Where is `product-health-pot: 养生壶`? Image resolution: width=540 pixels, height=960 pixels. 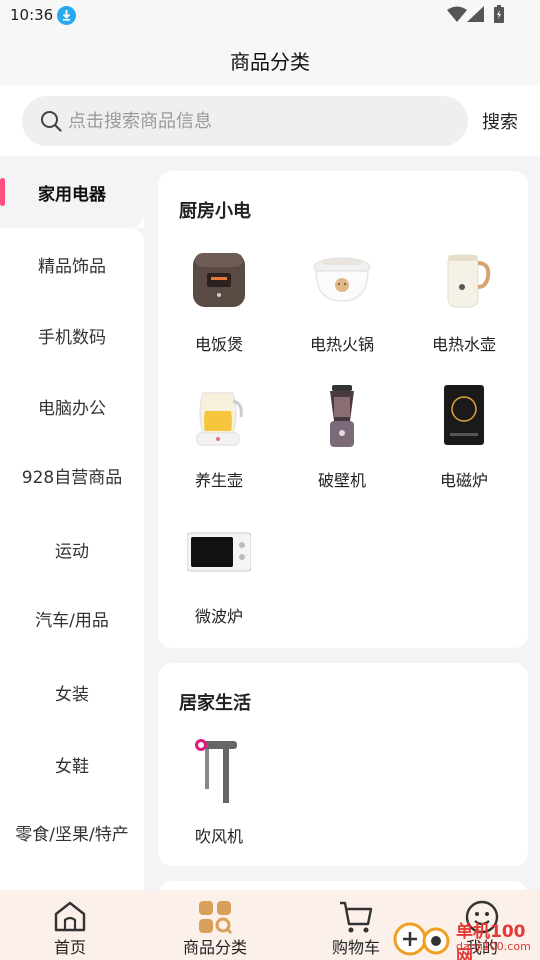
product-health-pot: 养生壶 is located at coordinates (219, 438).